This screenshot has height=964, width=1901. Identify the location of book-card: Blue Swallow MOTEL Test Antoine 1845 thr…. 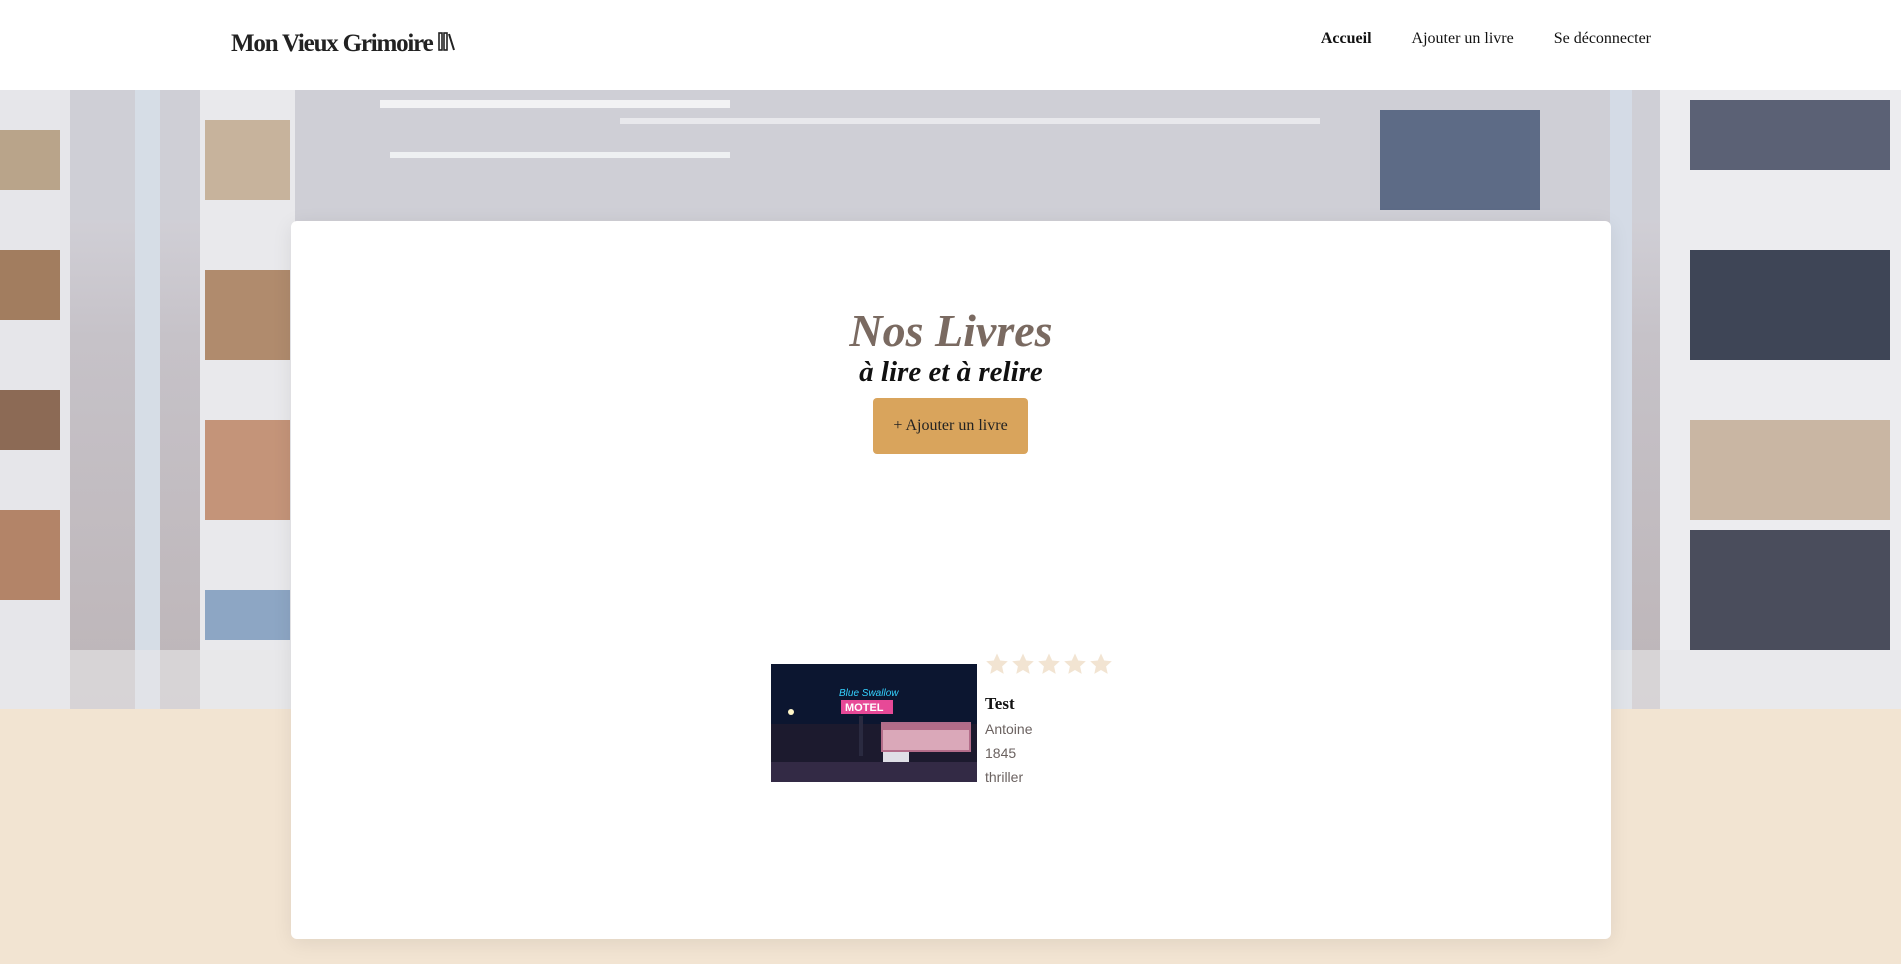
(971, 728).